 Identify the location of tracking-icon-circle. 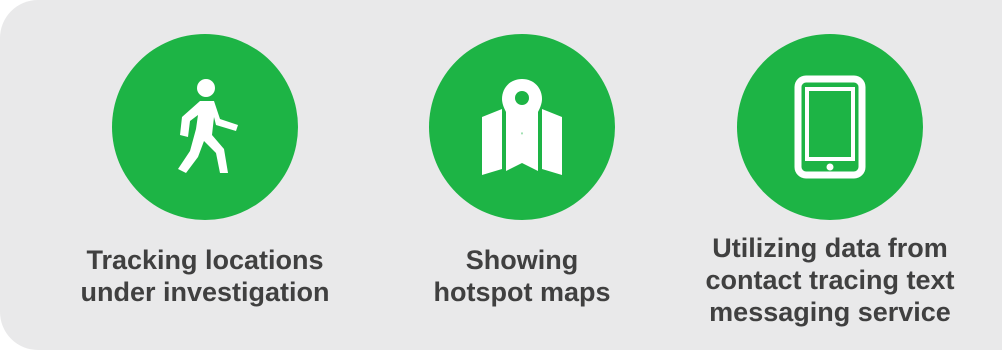
(205, 127).